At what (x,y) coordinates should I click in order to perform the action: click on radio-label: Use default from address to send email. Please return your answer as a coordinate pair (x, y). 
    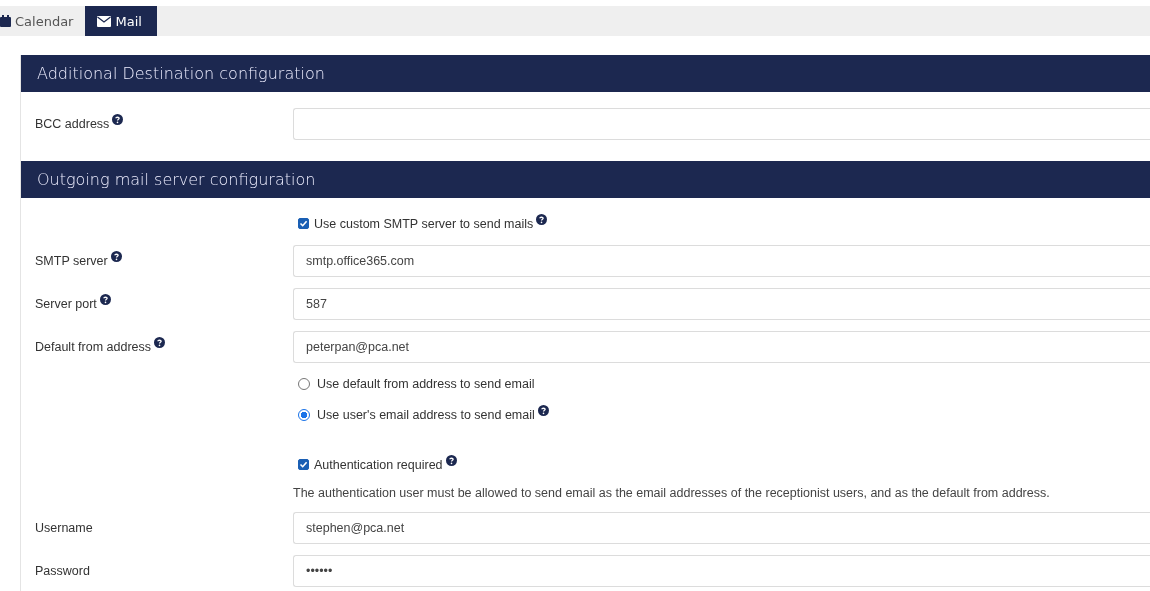
    Looking at the image, I should click on (426, 383).